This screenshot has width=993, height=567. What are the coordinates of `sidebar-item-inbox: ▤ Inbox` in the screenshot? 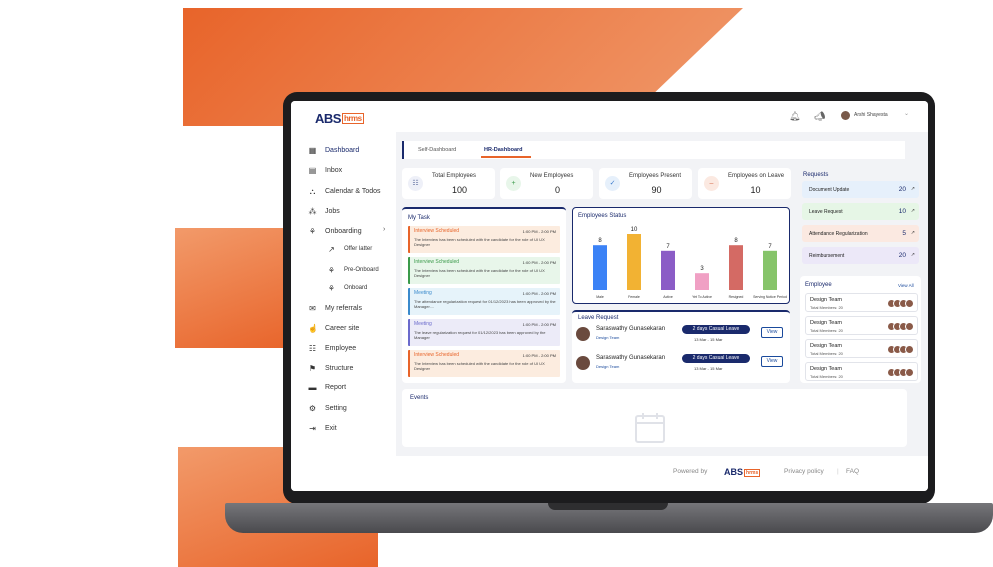 It's located at (325, 170).